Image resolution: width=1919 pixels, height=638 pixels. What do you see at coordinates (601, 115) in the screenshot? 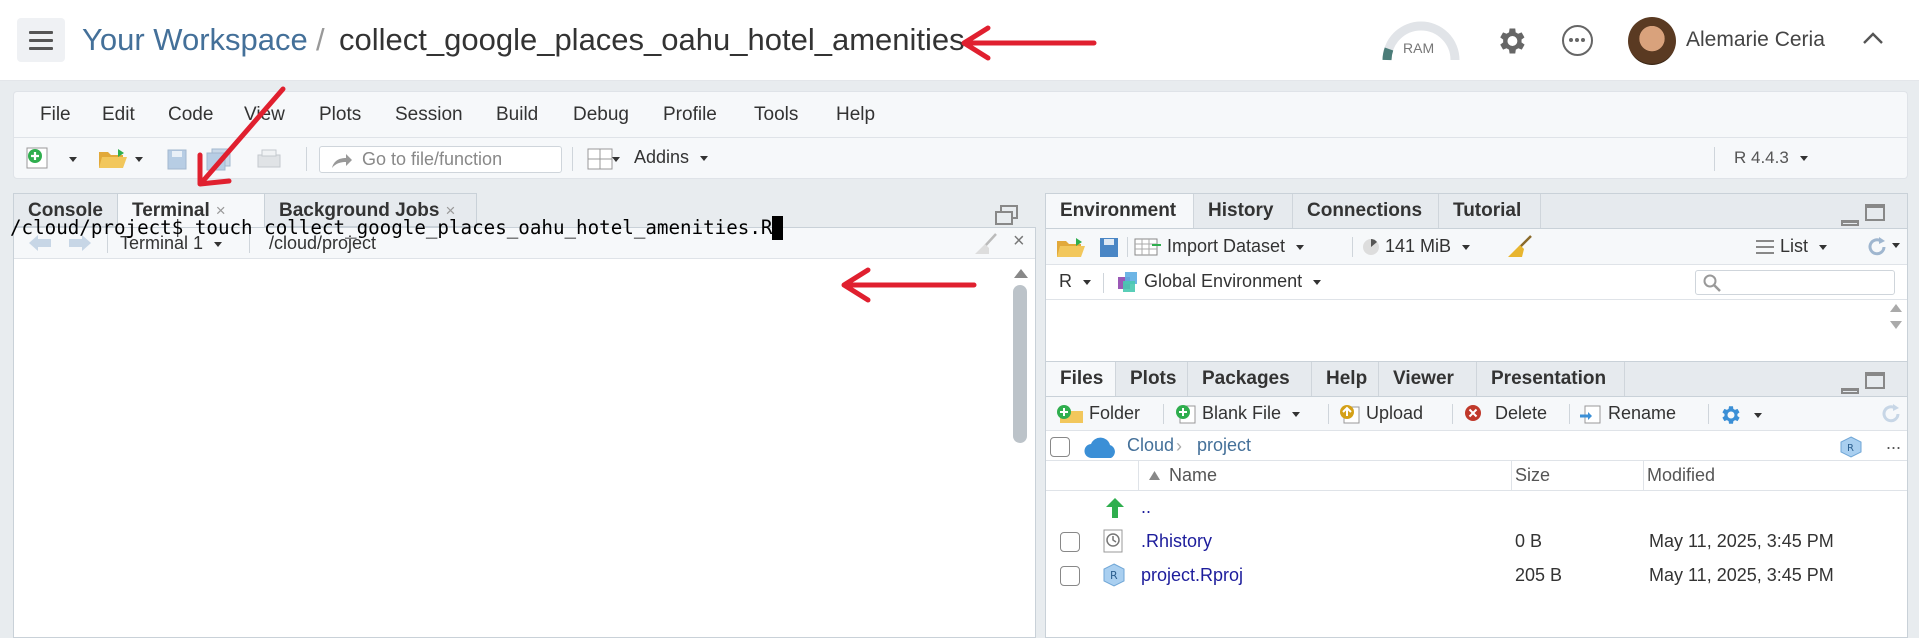
I see `menu-debug: Debug` at bounding box center [601, 115].